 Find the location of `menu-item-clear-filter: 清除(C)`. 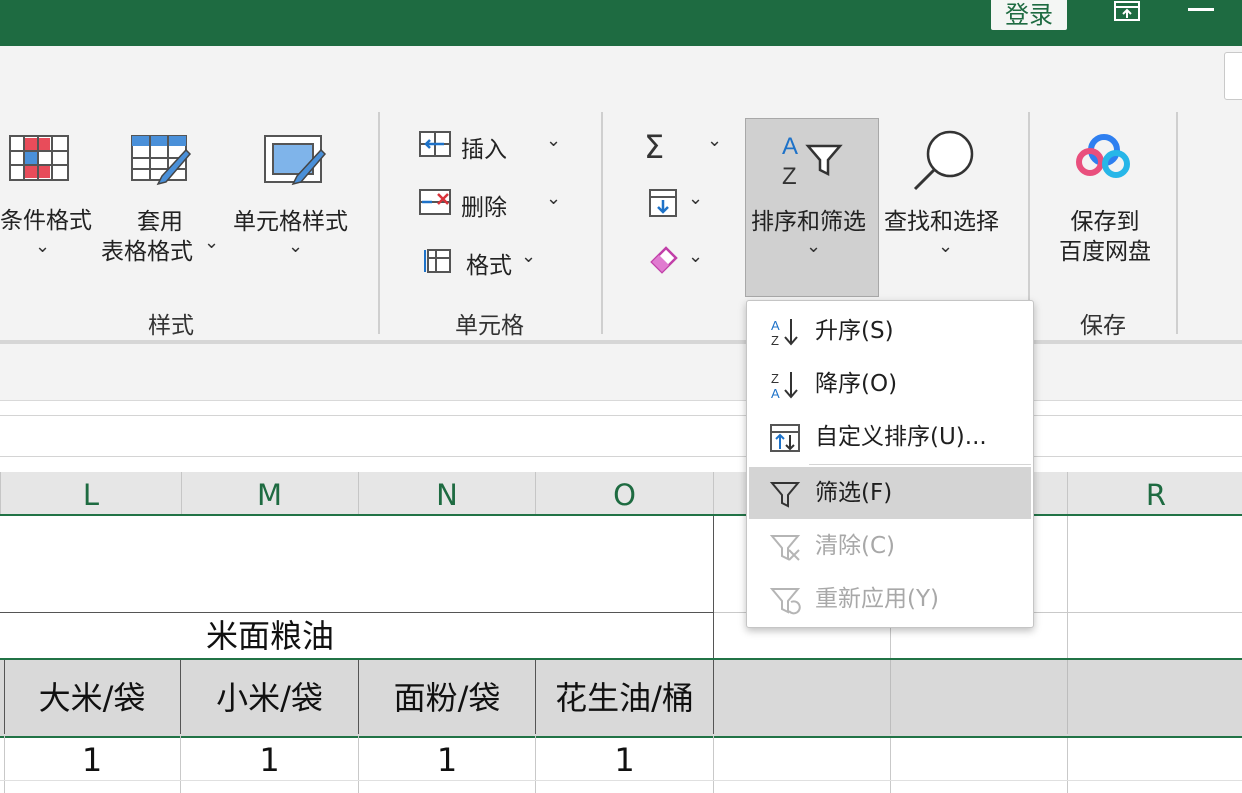

menu-item-clear-filter: 清除(C) is located at coordinates (890, 546).